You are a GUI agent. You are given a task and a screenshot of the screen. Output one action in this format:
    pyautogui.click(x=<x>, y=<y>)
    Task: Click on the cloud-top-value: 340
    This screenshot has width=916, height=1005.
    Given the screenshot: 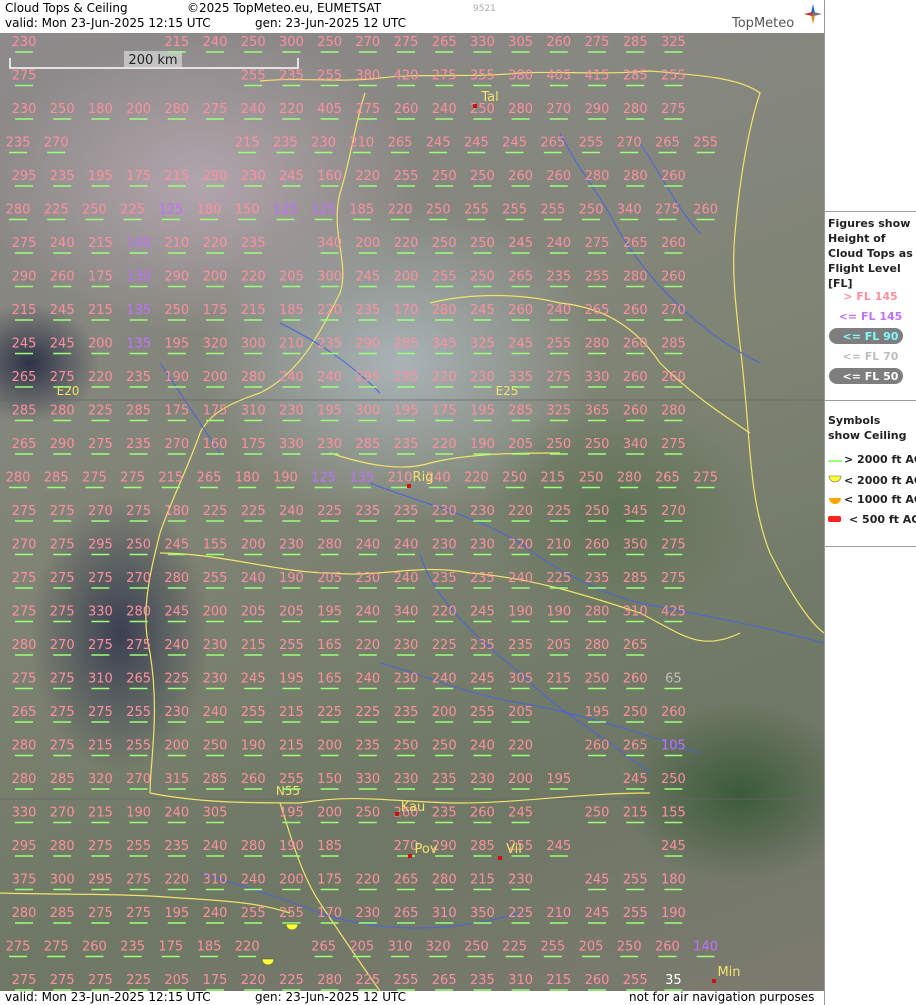 What is the action you would take?
    pyautogui.click(x=329, y=243)
    